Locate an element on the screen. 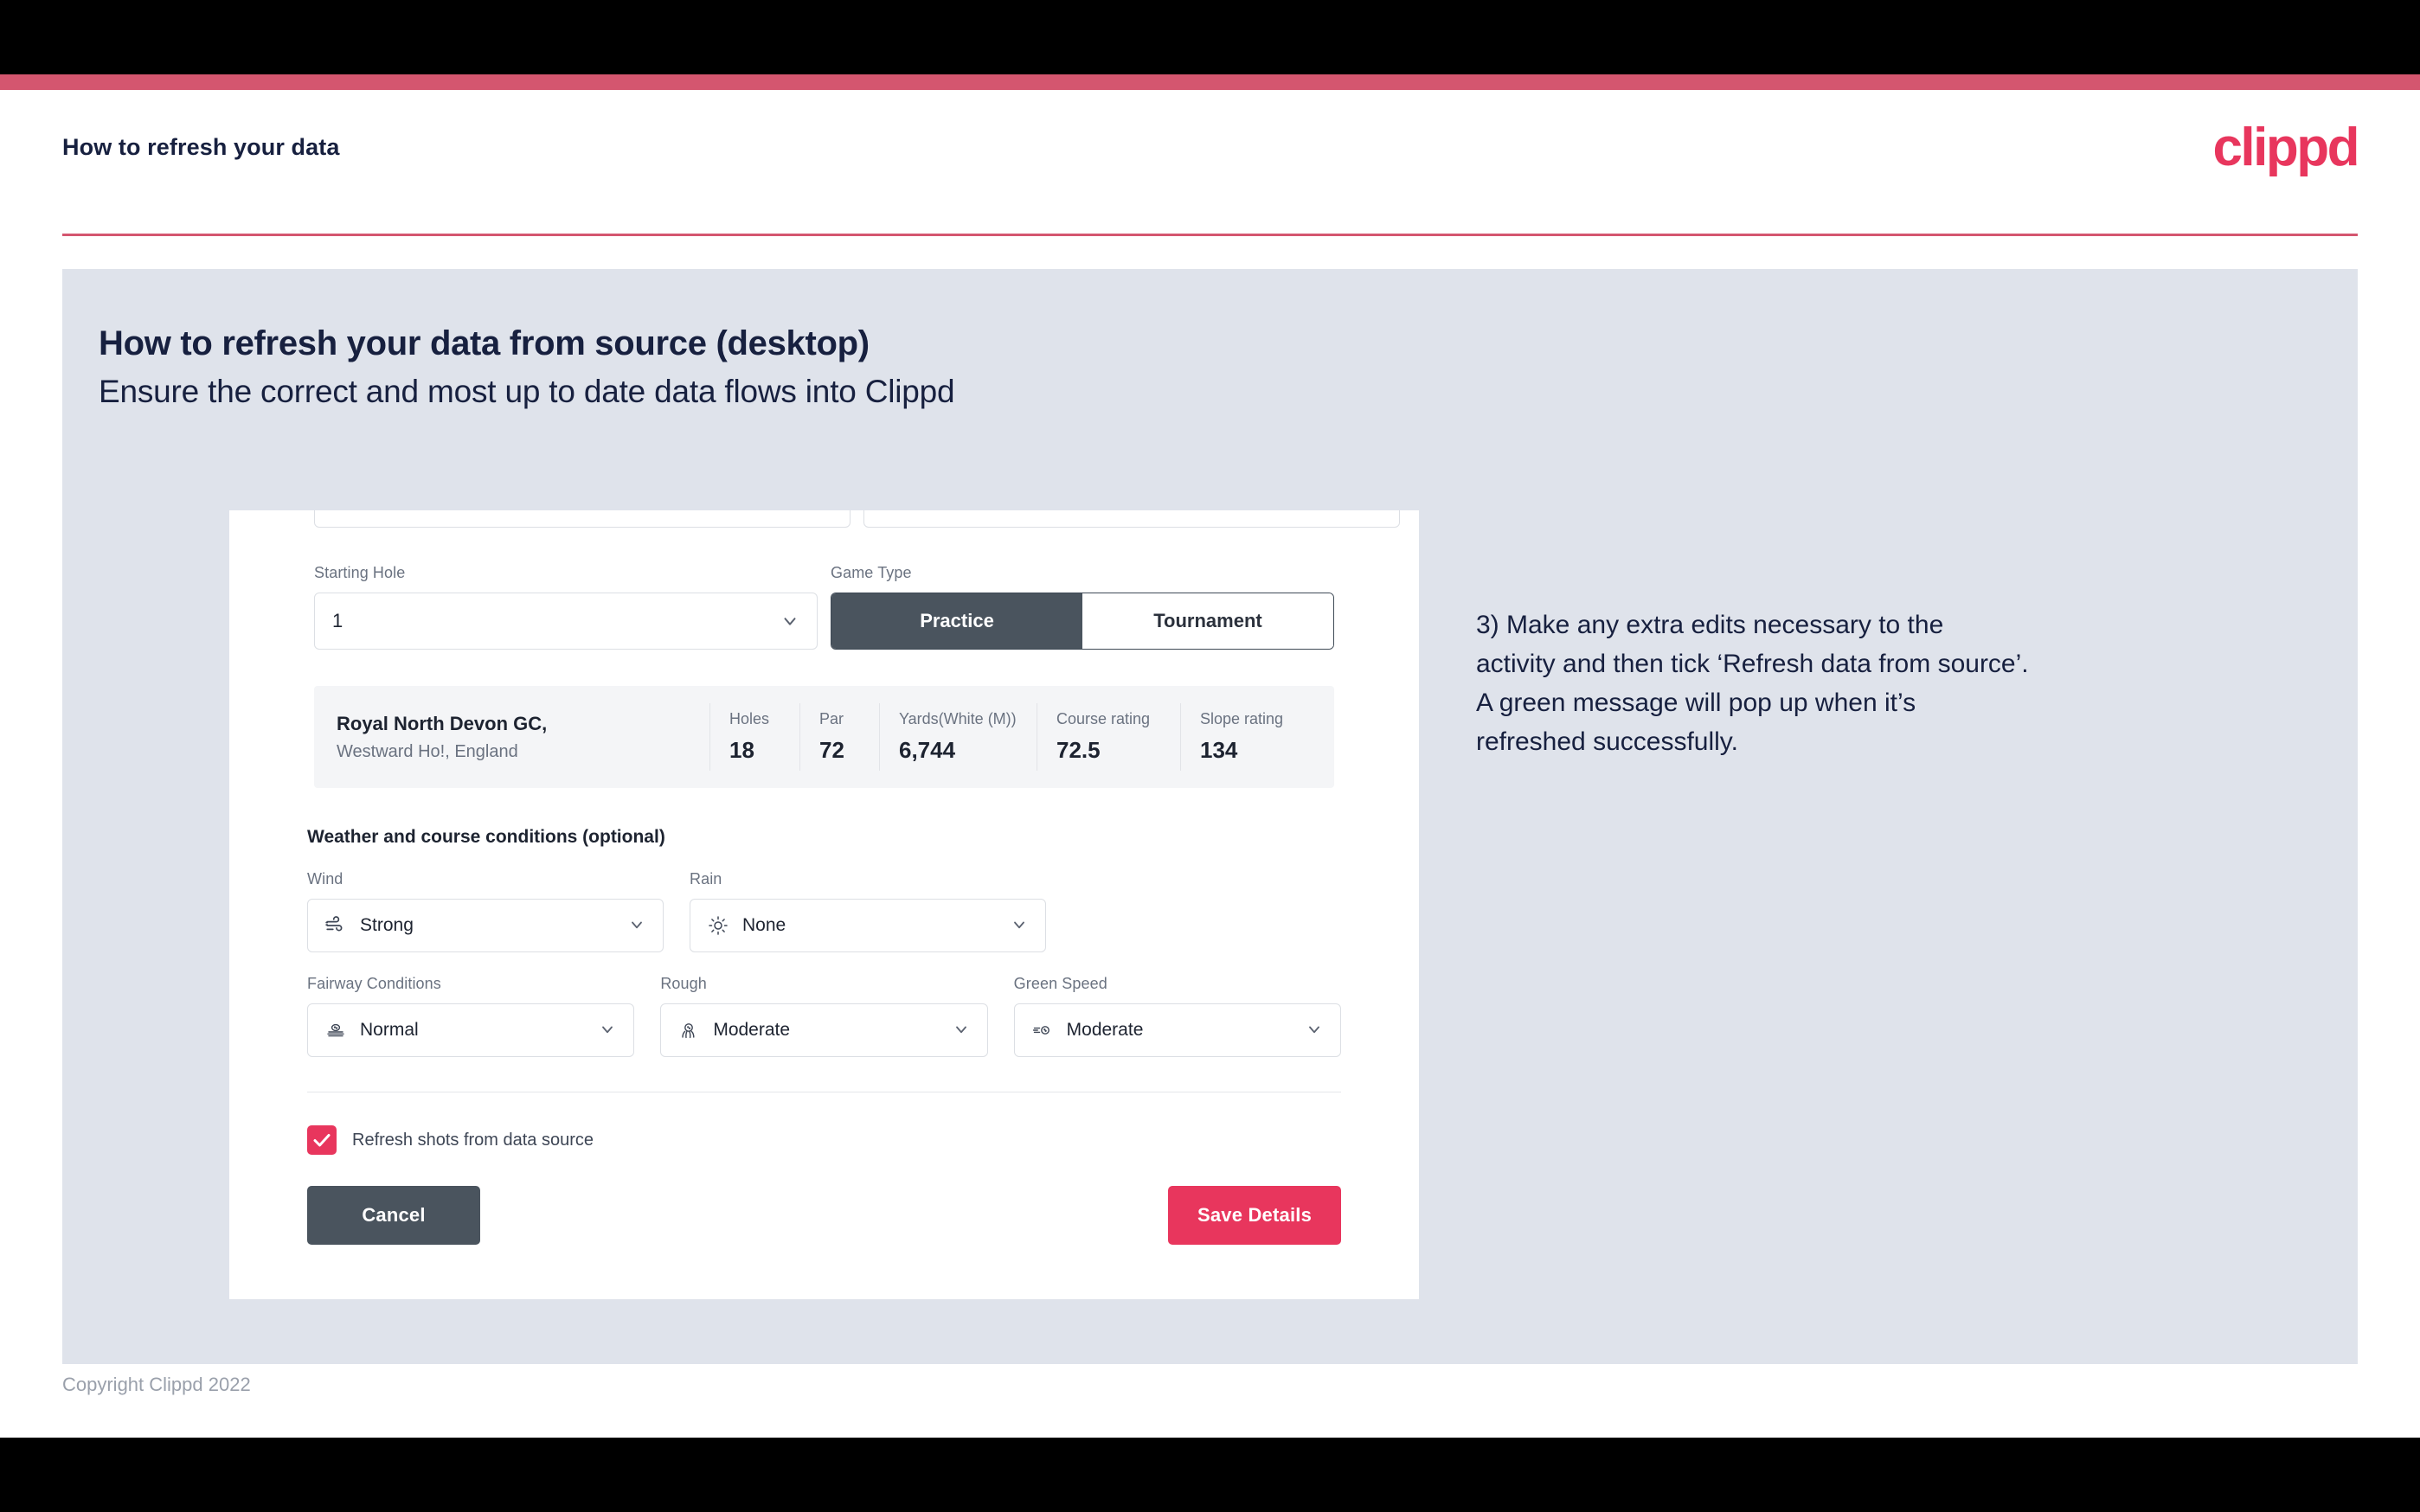 This screenshot has width=2420, height=1512. course-stat-slope-rating: Slope rating 134 is located at coordinates (1246, 737).